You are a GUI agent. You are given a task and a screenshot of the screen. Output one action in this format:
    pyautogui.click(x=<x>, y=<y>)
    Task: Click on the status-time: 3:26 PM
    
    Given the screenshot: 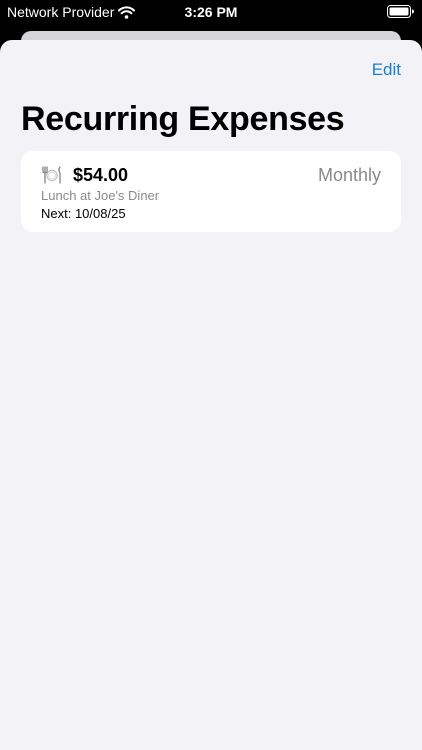 What is the action you would take?
    pyautogui.click(x=211, y=12)
    